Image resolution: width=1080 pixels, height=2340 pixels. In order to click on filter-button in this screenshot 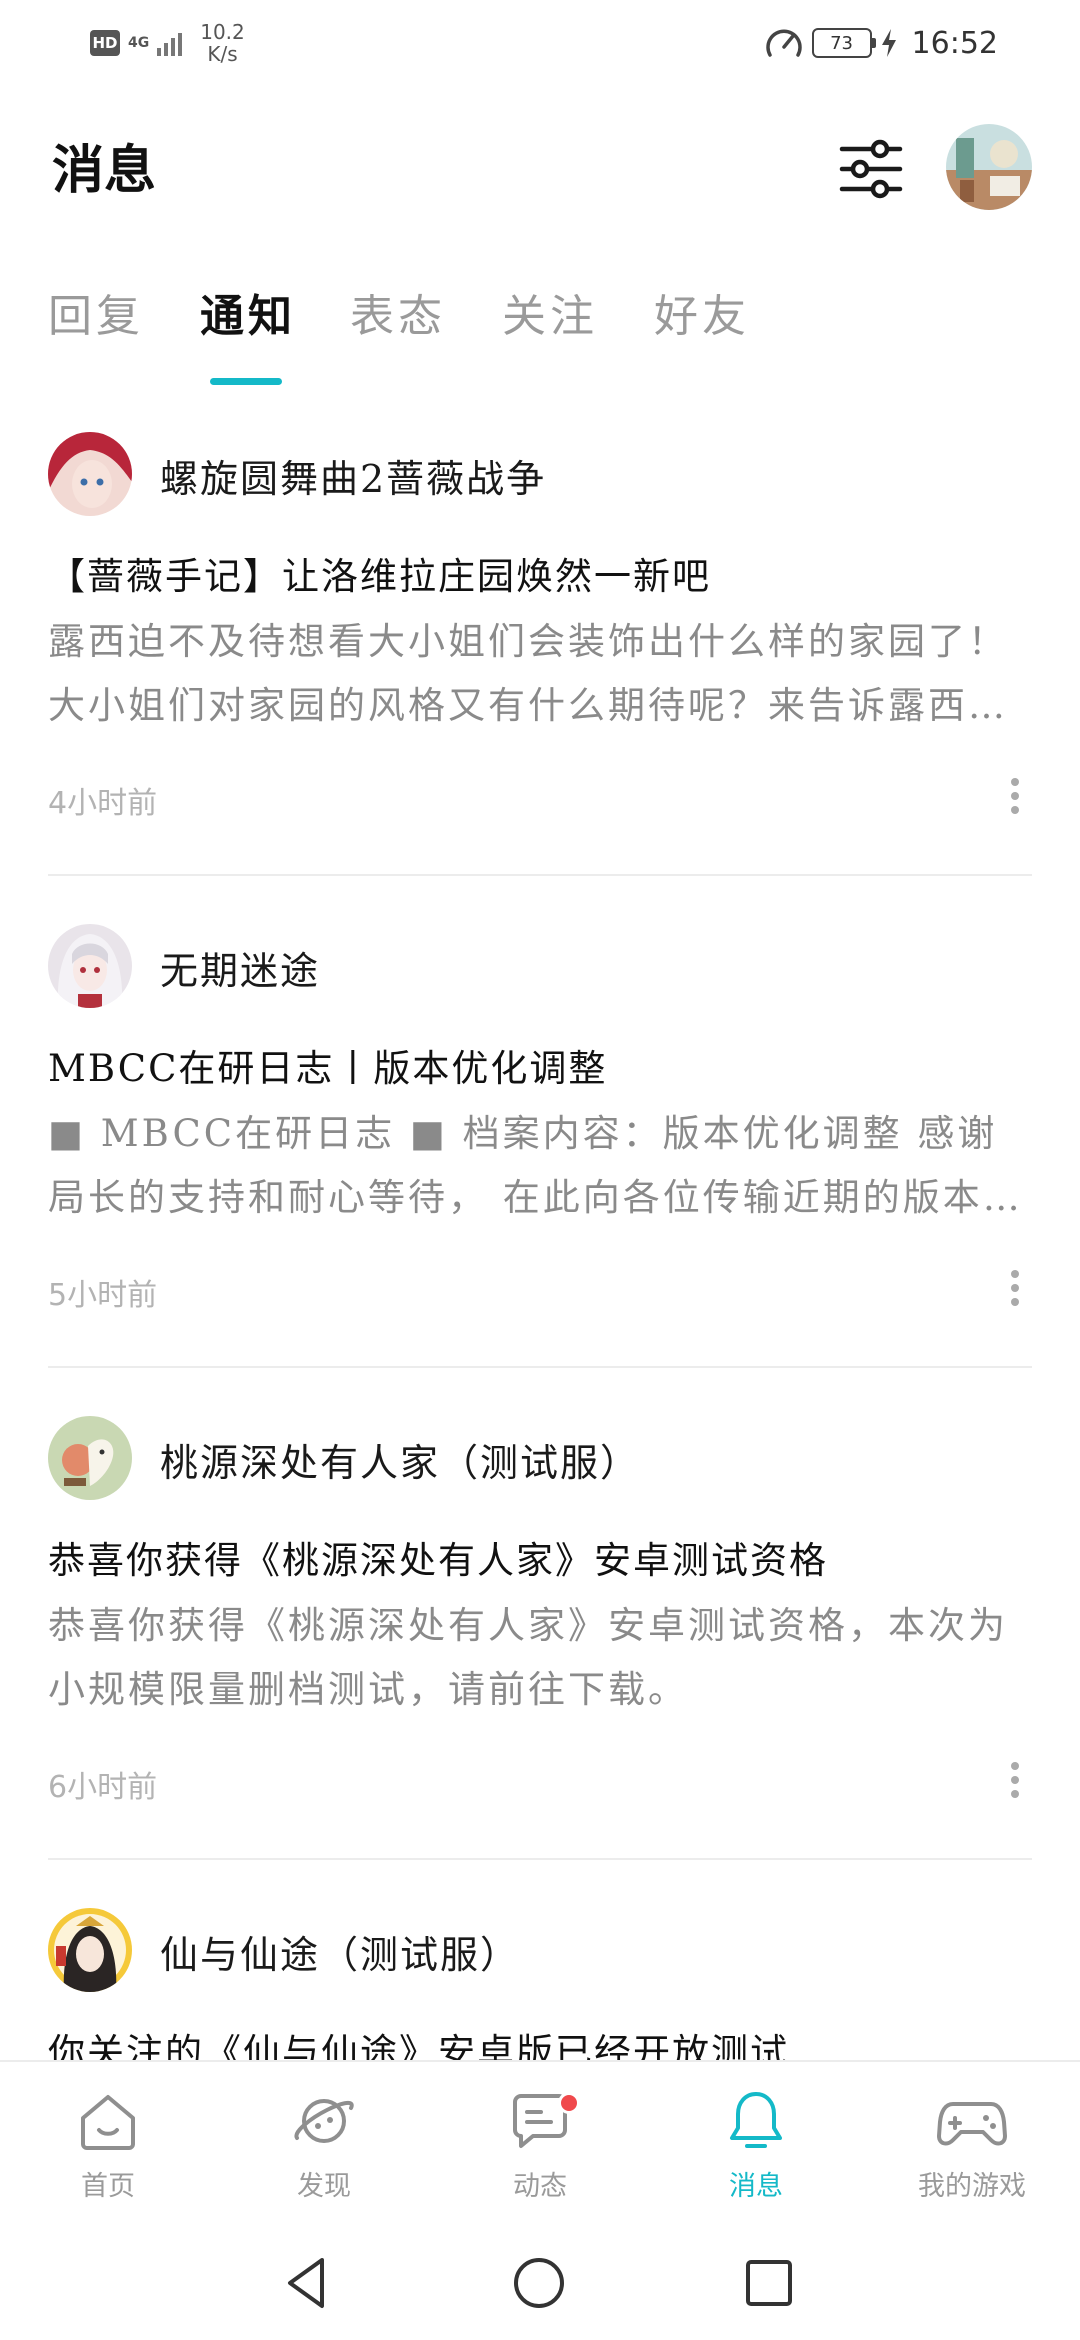, I will do `click(871, 169)`.